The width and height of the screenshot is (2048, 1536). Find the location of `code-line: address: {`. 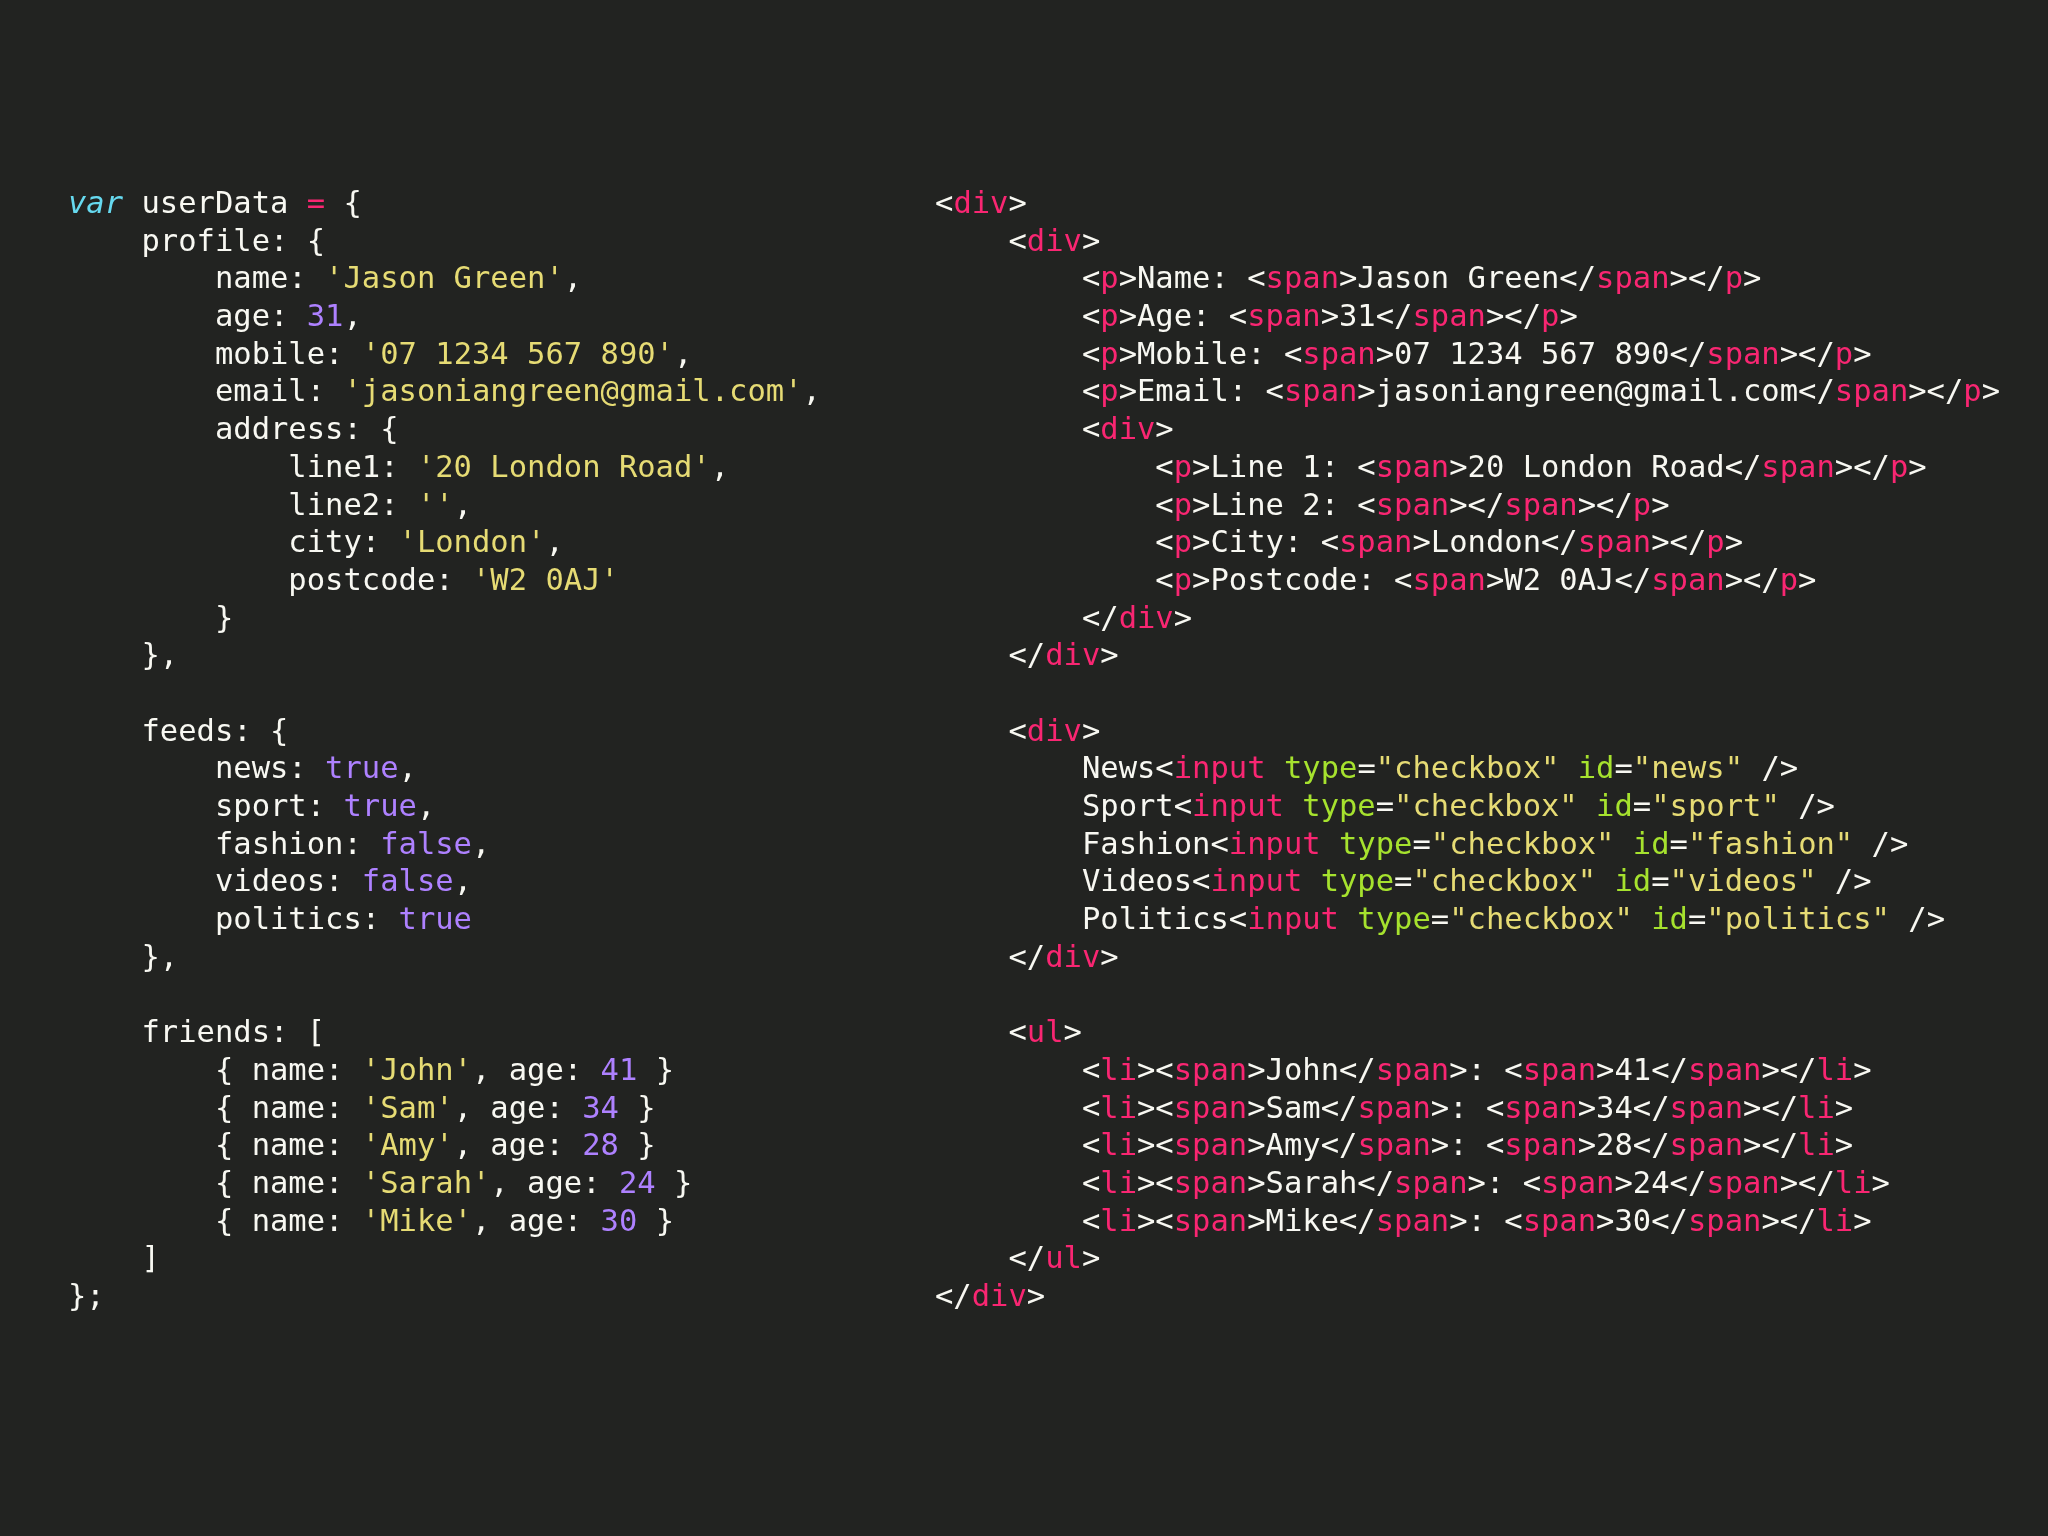

code-line: address: { is located at coordinates (306, 429).